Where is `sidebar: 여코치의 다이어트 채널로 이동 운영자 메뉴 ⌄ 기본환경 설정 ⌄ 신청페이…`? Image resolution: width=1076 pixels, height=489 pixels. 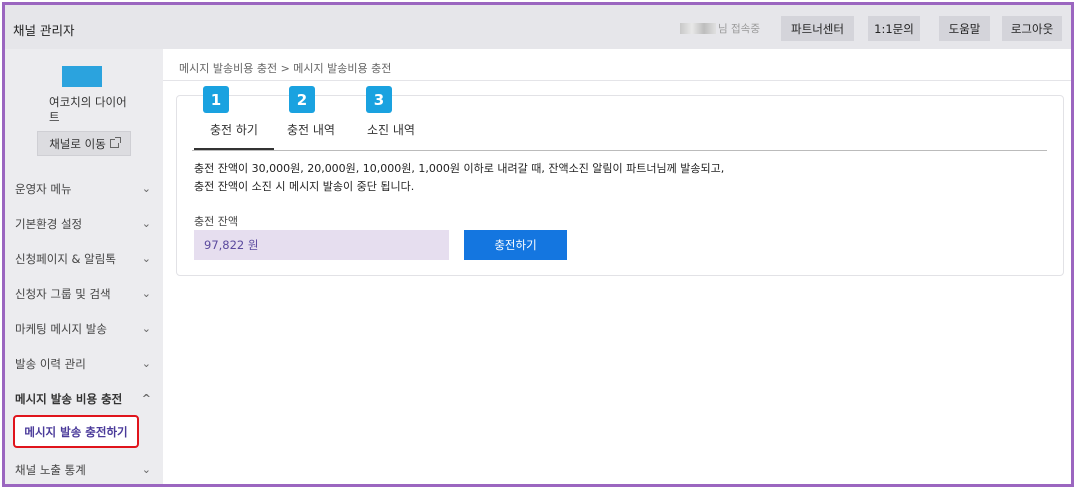
sidebar: 여코치의 다이어트 채널로 이동 운영자 메뉴 ⌄ 기본환경 설정 ⌄ 신청페이… is located at coordinates (84, 266).